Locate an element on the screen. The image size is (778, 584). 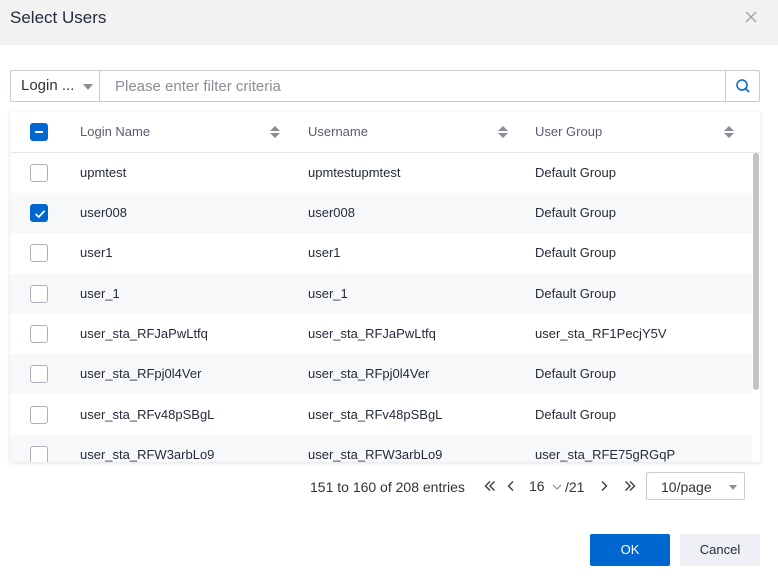
cell-login-name: user1 is located at coordinates (96, 252).